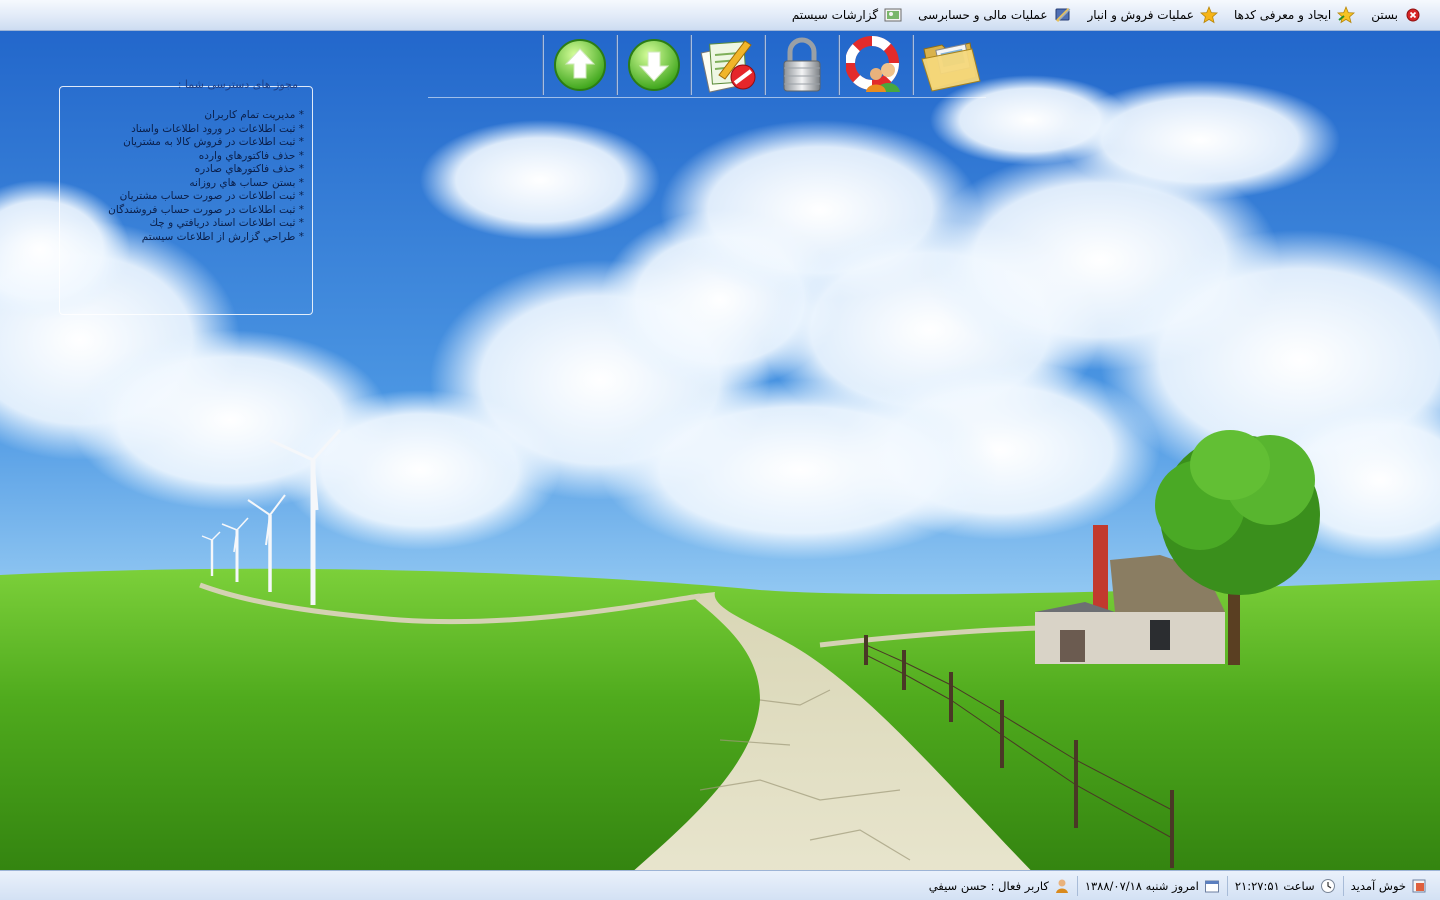  I want to click on permission-item: * ثبت اطلاعات در ورود اطلاعات واسناد, so click(217, 128).